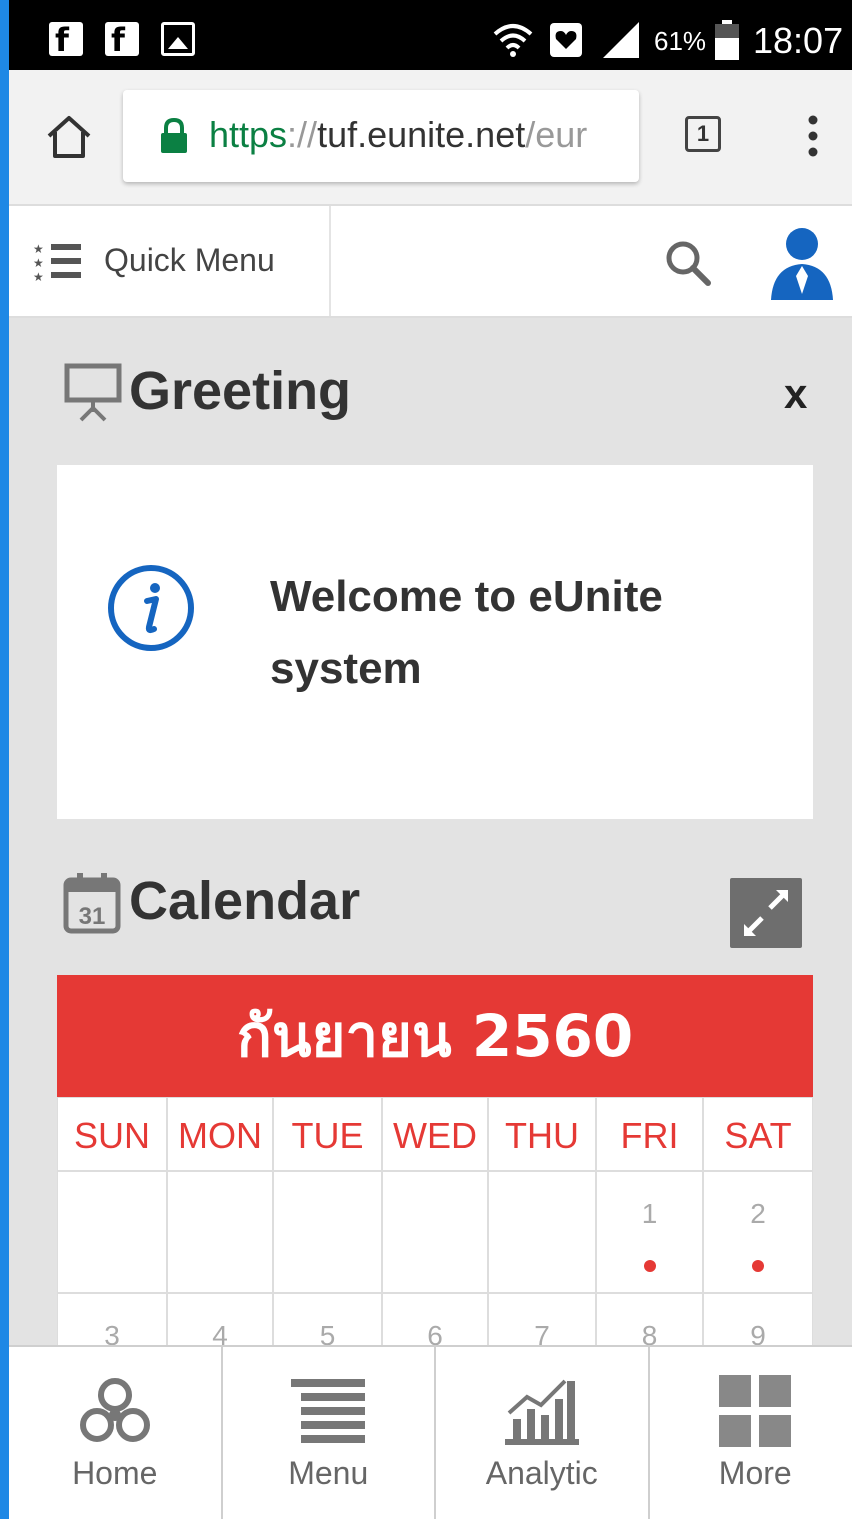  What do you see at coordinates (541, 1473) in the screenshot?
I see `nav-analytic-label: Analytic` at bounding box center [541, 1473].